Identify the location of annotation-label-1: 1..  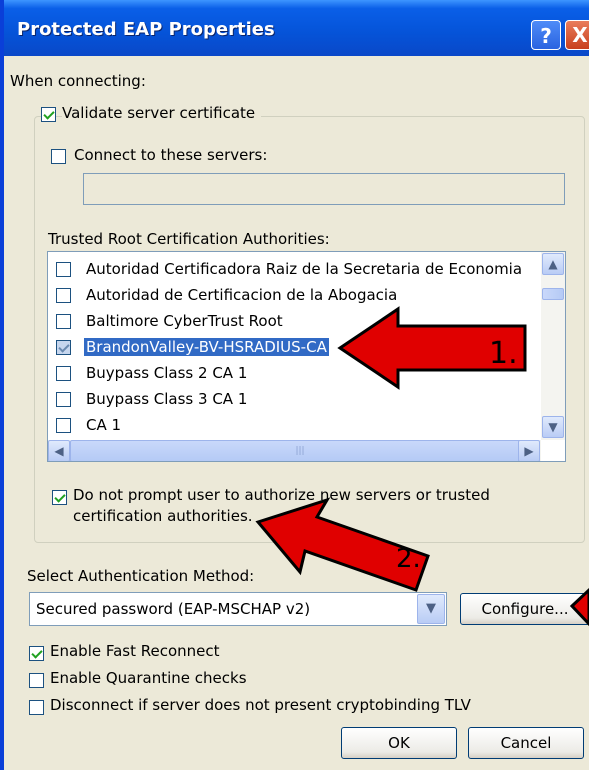
(503, 353).